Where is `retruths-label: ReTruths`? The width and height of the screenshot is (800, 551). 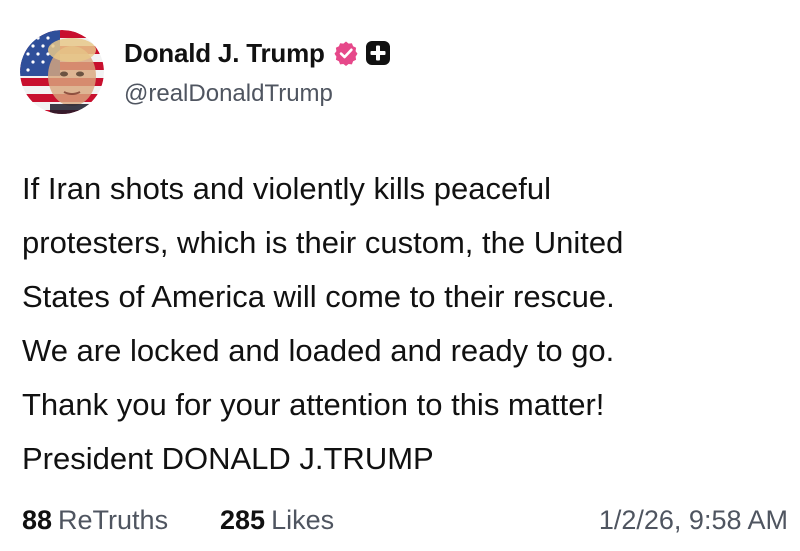 retruths-label: ReTruths is located at coordinates (113, 520).